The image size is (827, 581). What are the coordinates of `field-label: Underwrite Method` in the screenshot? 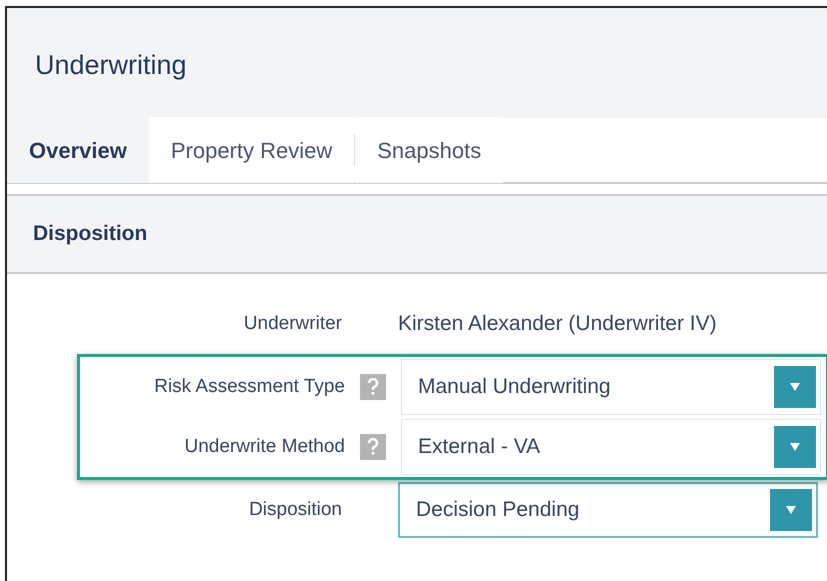 It's located at (264, 446).